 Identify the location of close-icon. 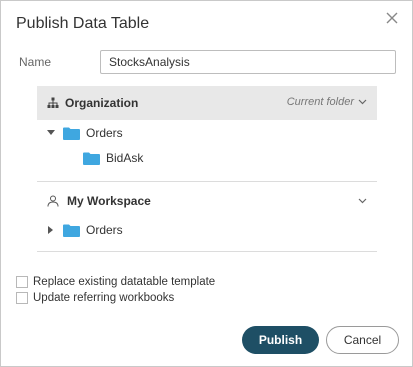
(392, 18).